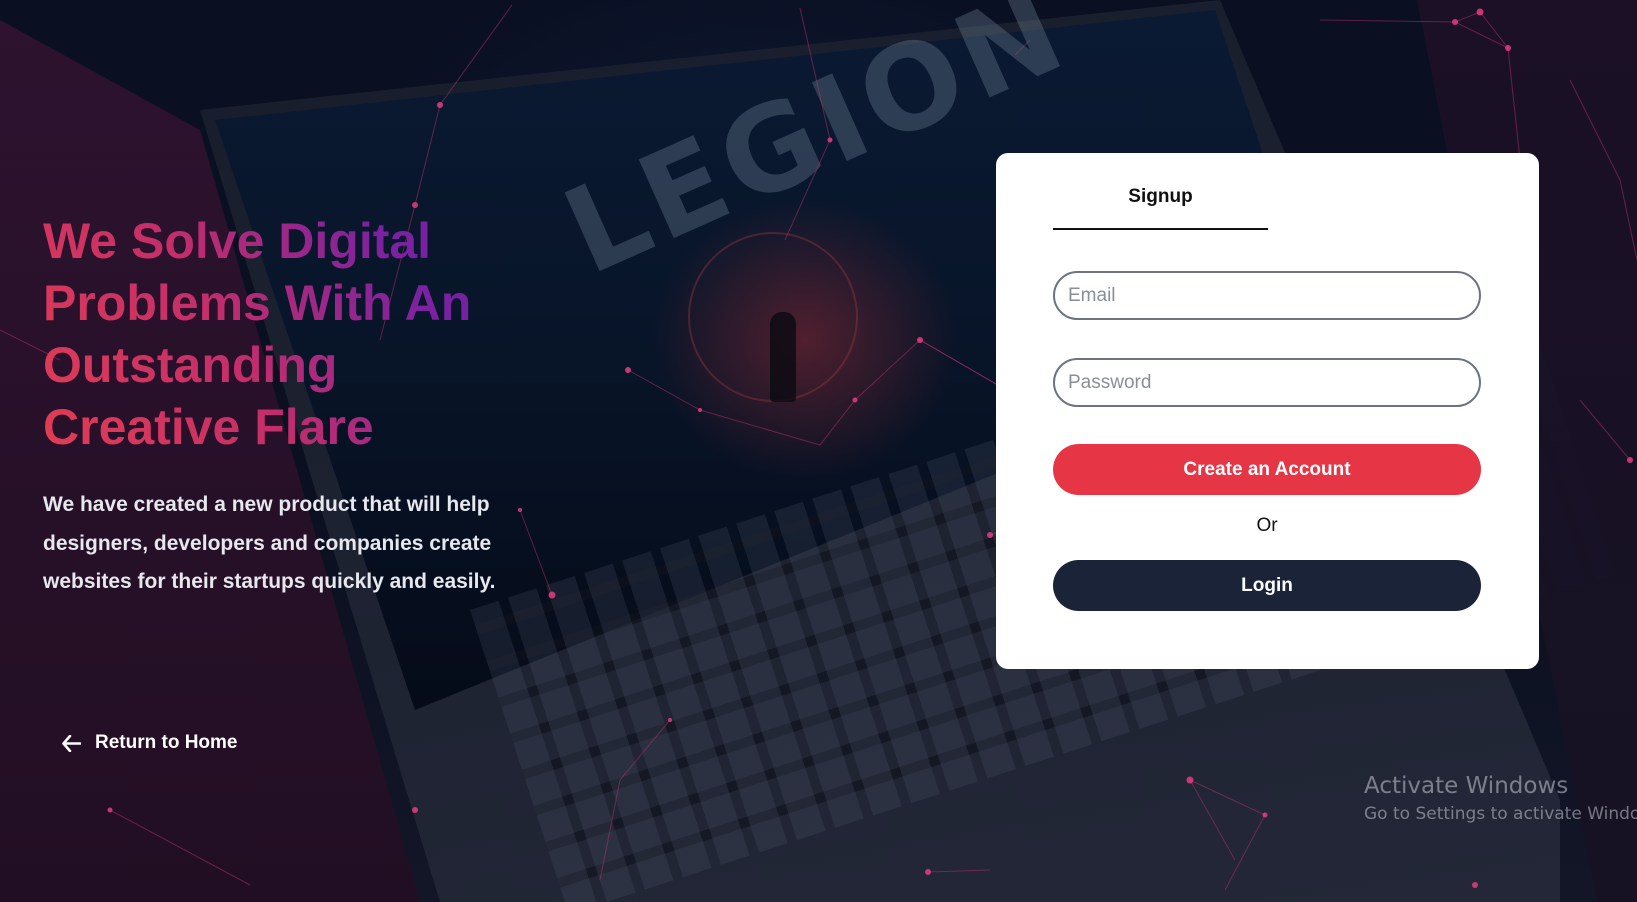 The height and width of the screenshot is (902, 1637). What do you see at coordinates (208, 427) in the screenshot?
I see `hero-title-line: Creative Flare` at bounding box center [208, 427].